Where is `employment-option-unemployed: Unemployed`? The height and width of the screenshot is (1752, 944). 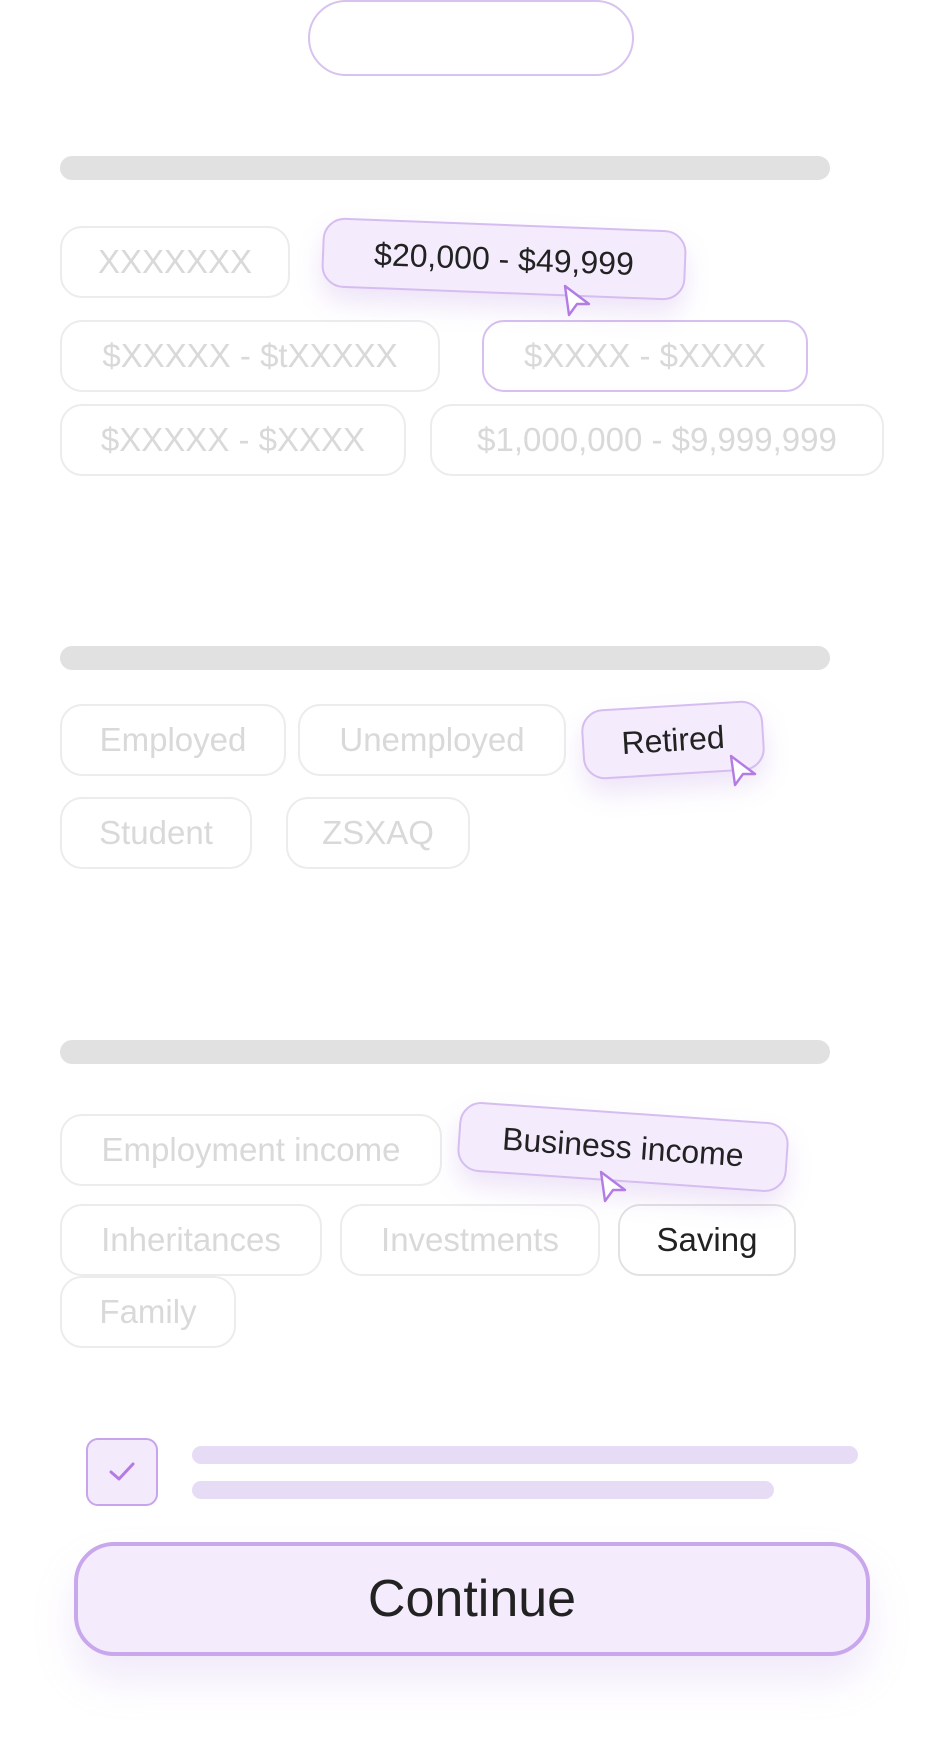
employment-option-unemployed: Unemployed is located at coordinates (432, 740).